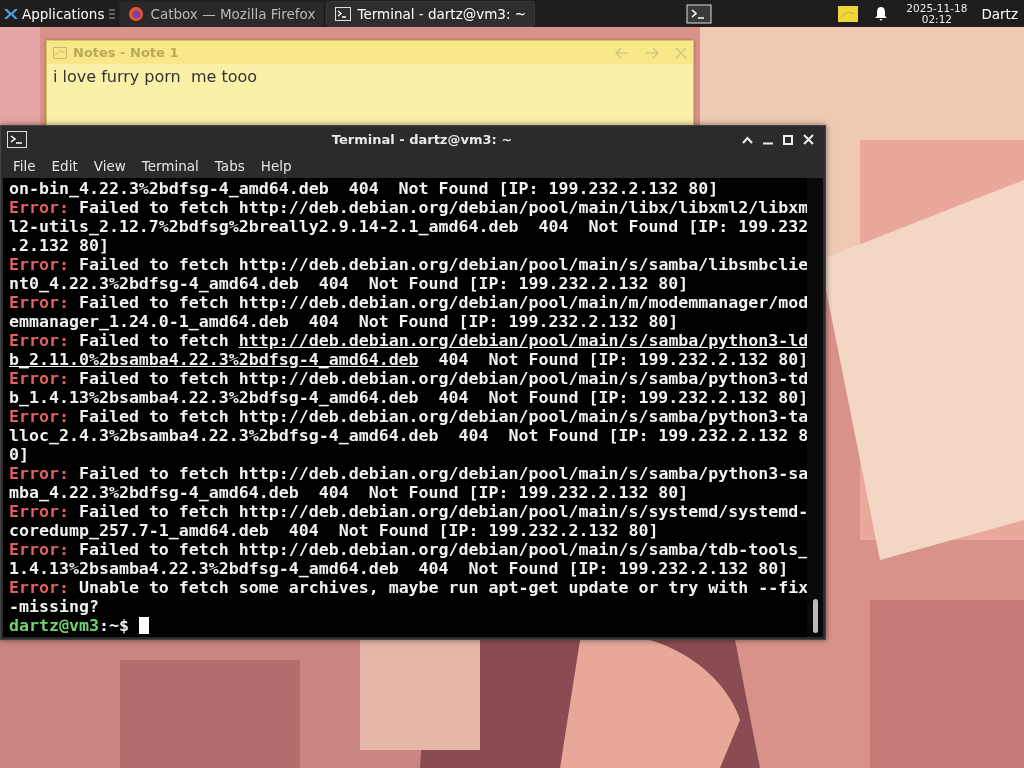 Image resolution: width=1024 pixels, height=768 pixels. I want to click on terminal-line: on-bin_4.22.3%2bdfsg-4_amd64.deb 404 Not Found [IP: 199.232.2.132 80], so click(364, 188).